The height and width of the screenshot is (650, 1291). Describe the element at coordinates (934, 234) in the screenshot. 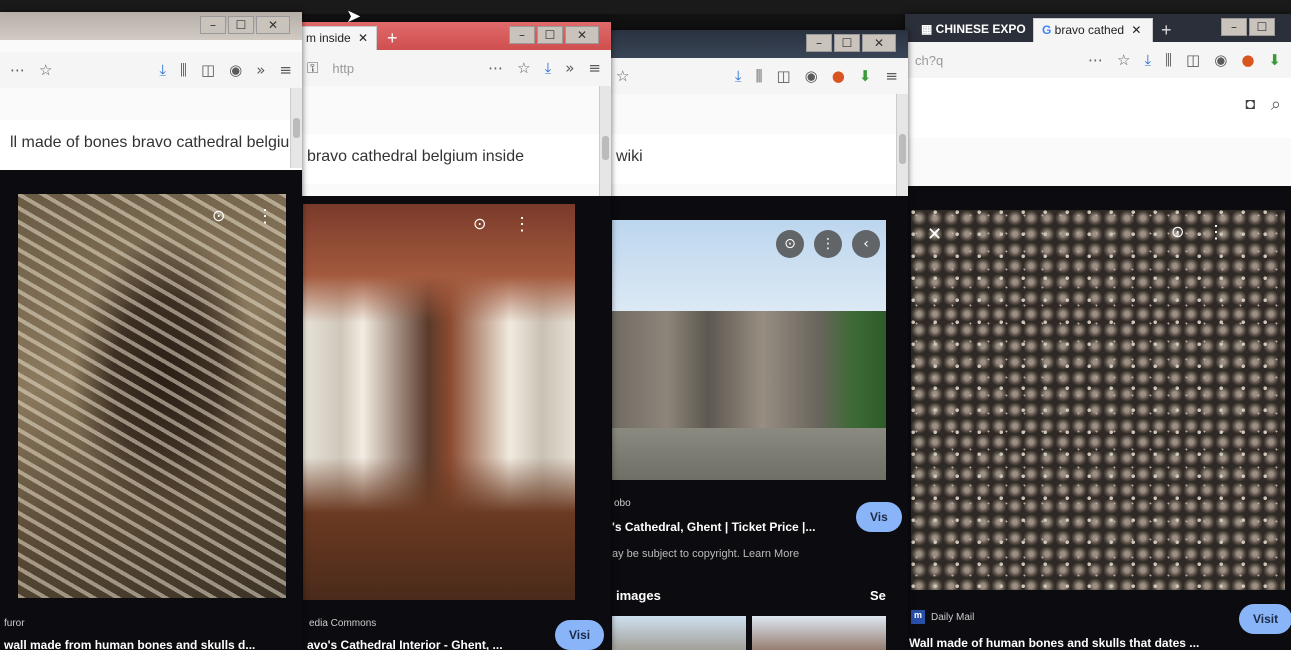

I see `close-viewer-icon: ✕` at that location.